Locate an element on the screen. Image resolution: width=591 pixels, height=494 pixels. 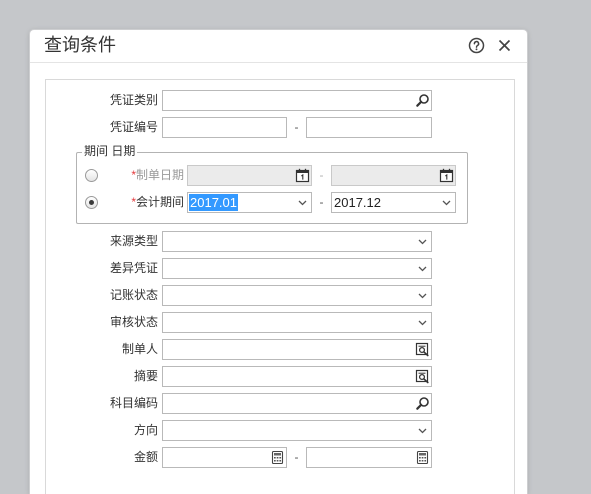
creation-date-to-field is located at coordinates (393, 175).